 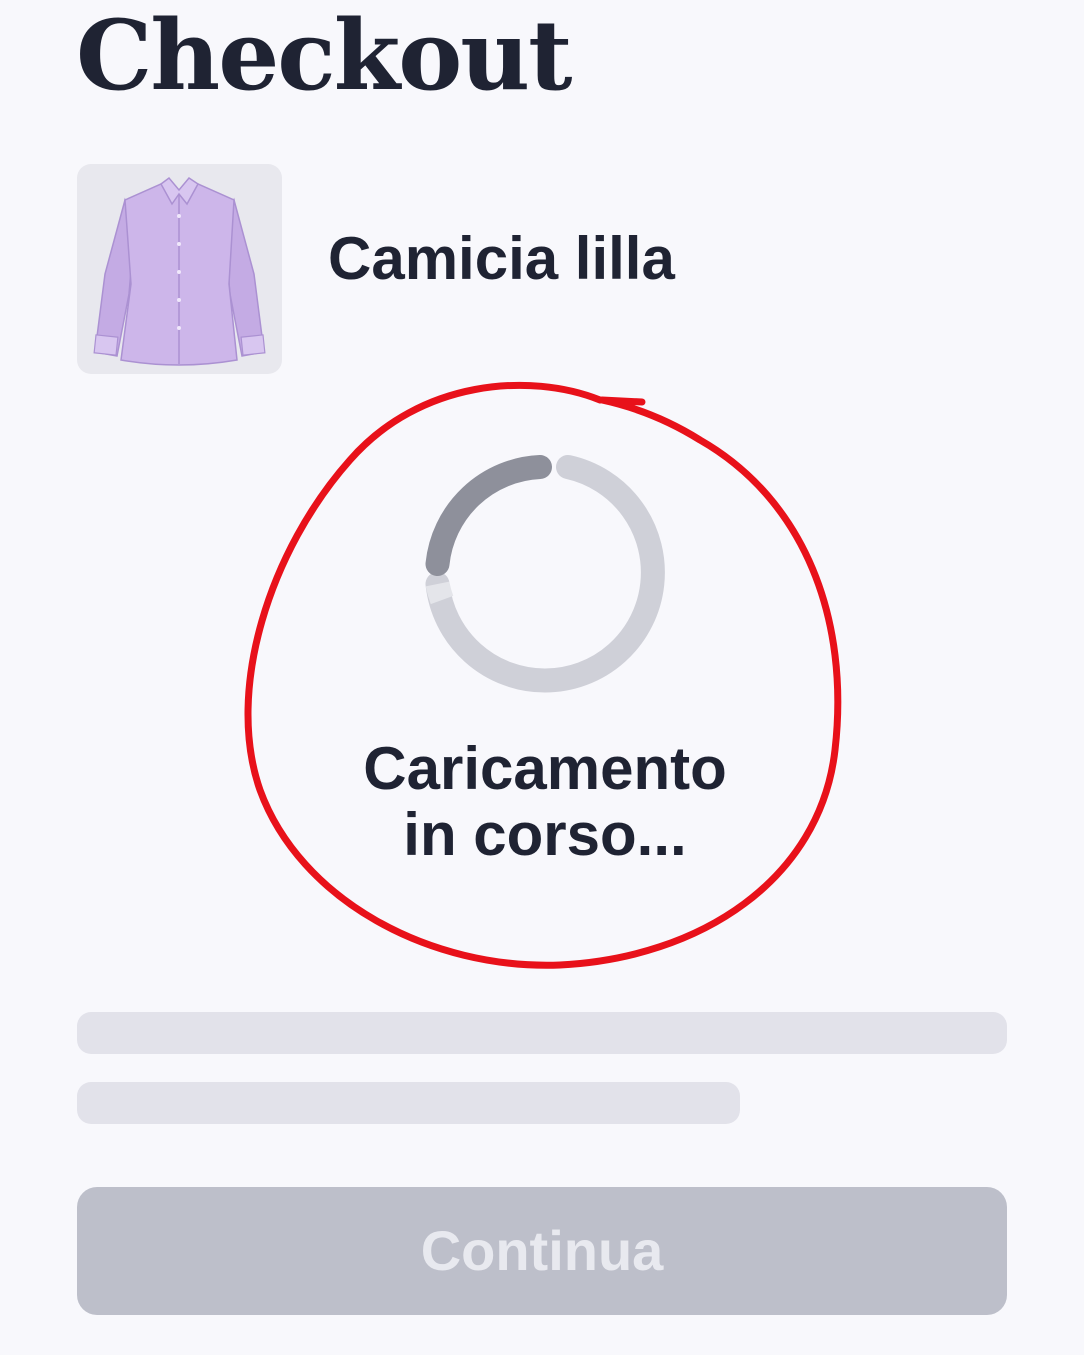 I want to click on continue-button: Continua, so click(x=542, y=1251).